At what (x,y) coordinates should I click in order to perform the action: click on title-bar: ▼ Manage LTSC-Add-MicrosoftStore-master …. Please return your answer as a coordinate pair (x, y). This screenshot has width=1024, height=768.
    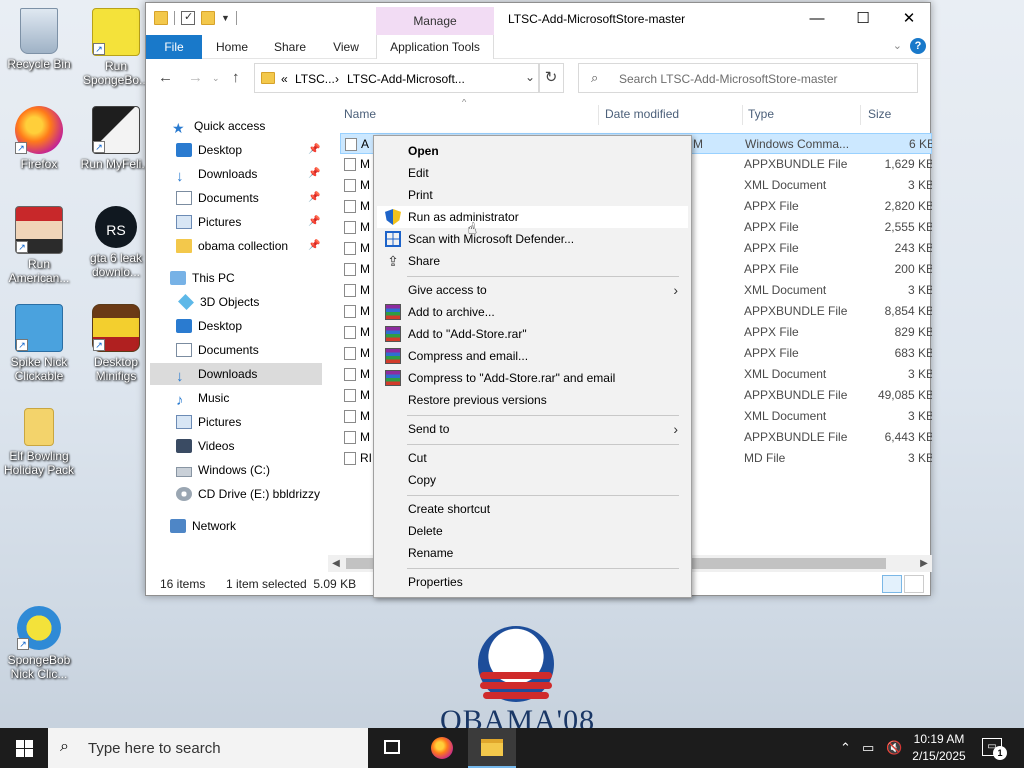
    Looking at the image, I should click on (538, 19).